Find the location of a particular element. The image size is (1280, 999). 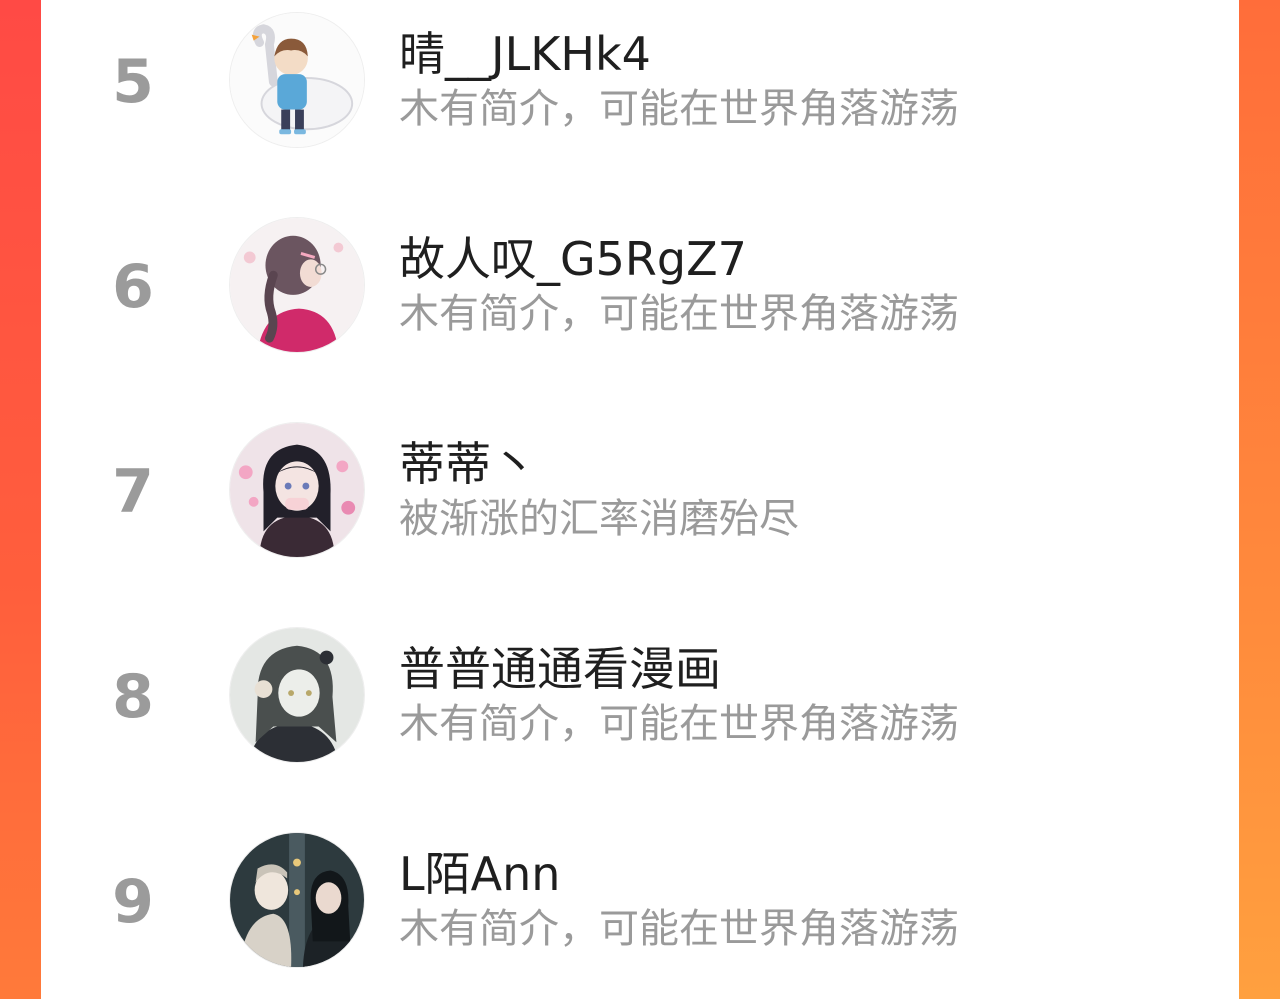

avatar-girl-braid-icon is located at coordinates (297, 285).